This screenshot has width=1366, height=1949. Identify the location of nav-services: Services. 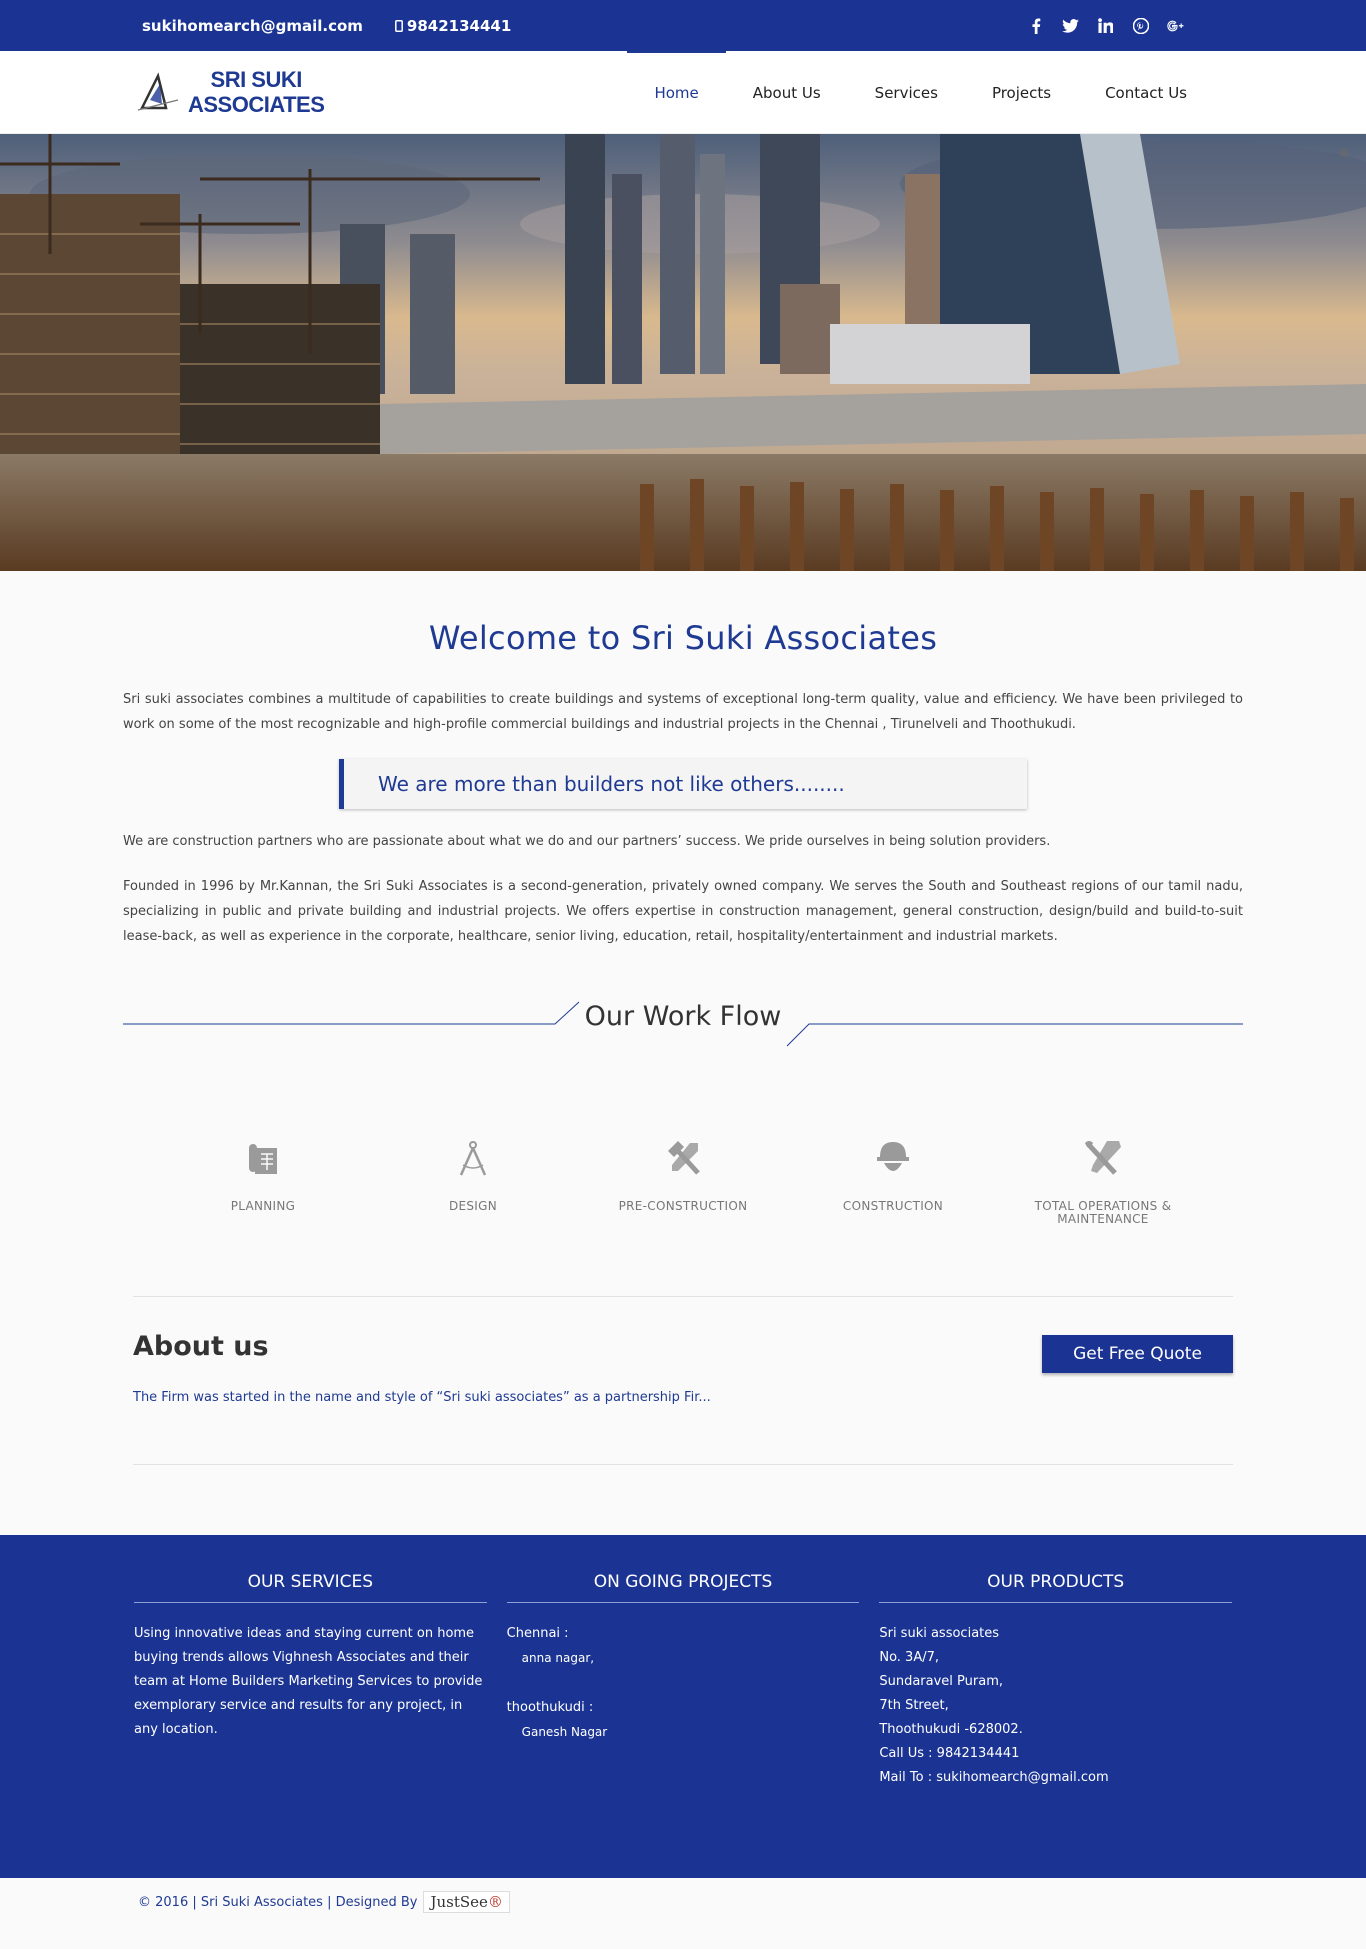
(906, 92).